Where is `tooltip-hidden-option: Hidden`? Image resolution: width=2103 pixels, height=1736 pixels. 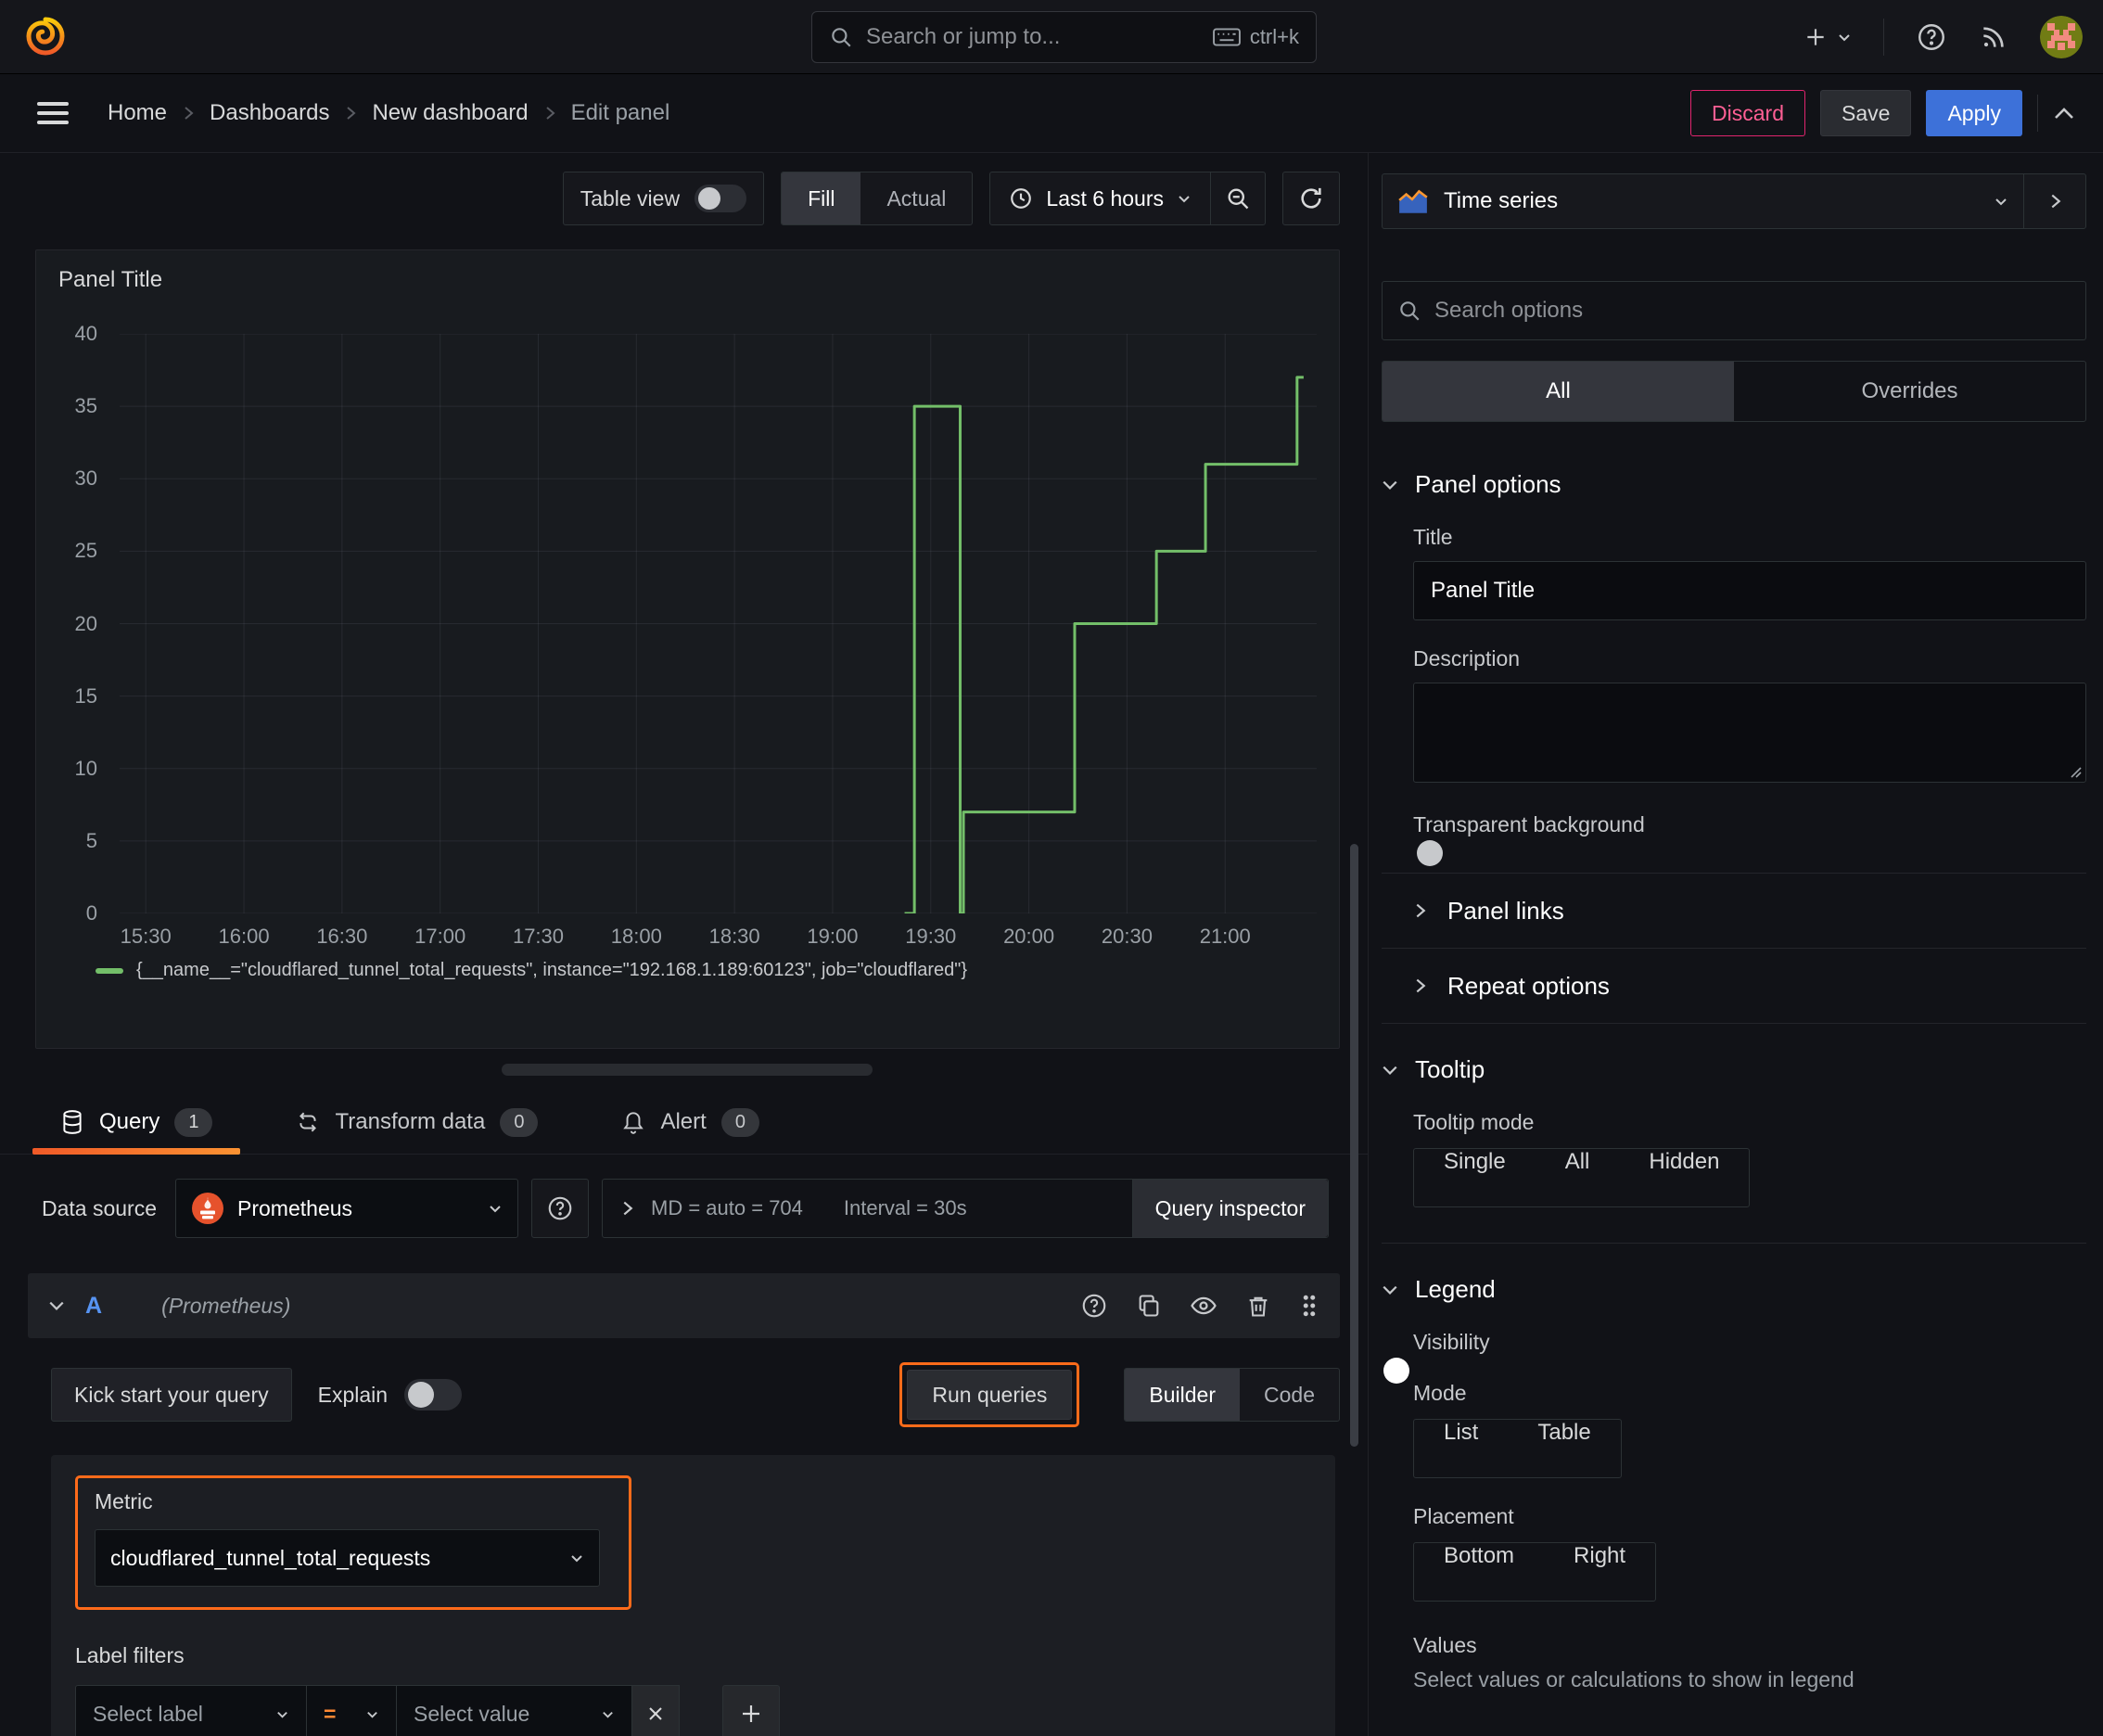
tooltip-hidden-option: Hidden is located at coordinates (1684, 1177).